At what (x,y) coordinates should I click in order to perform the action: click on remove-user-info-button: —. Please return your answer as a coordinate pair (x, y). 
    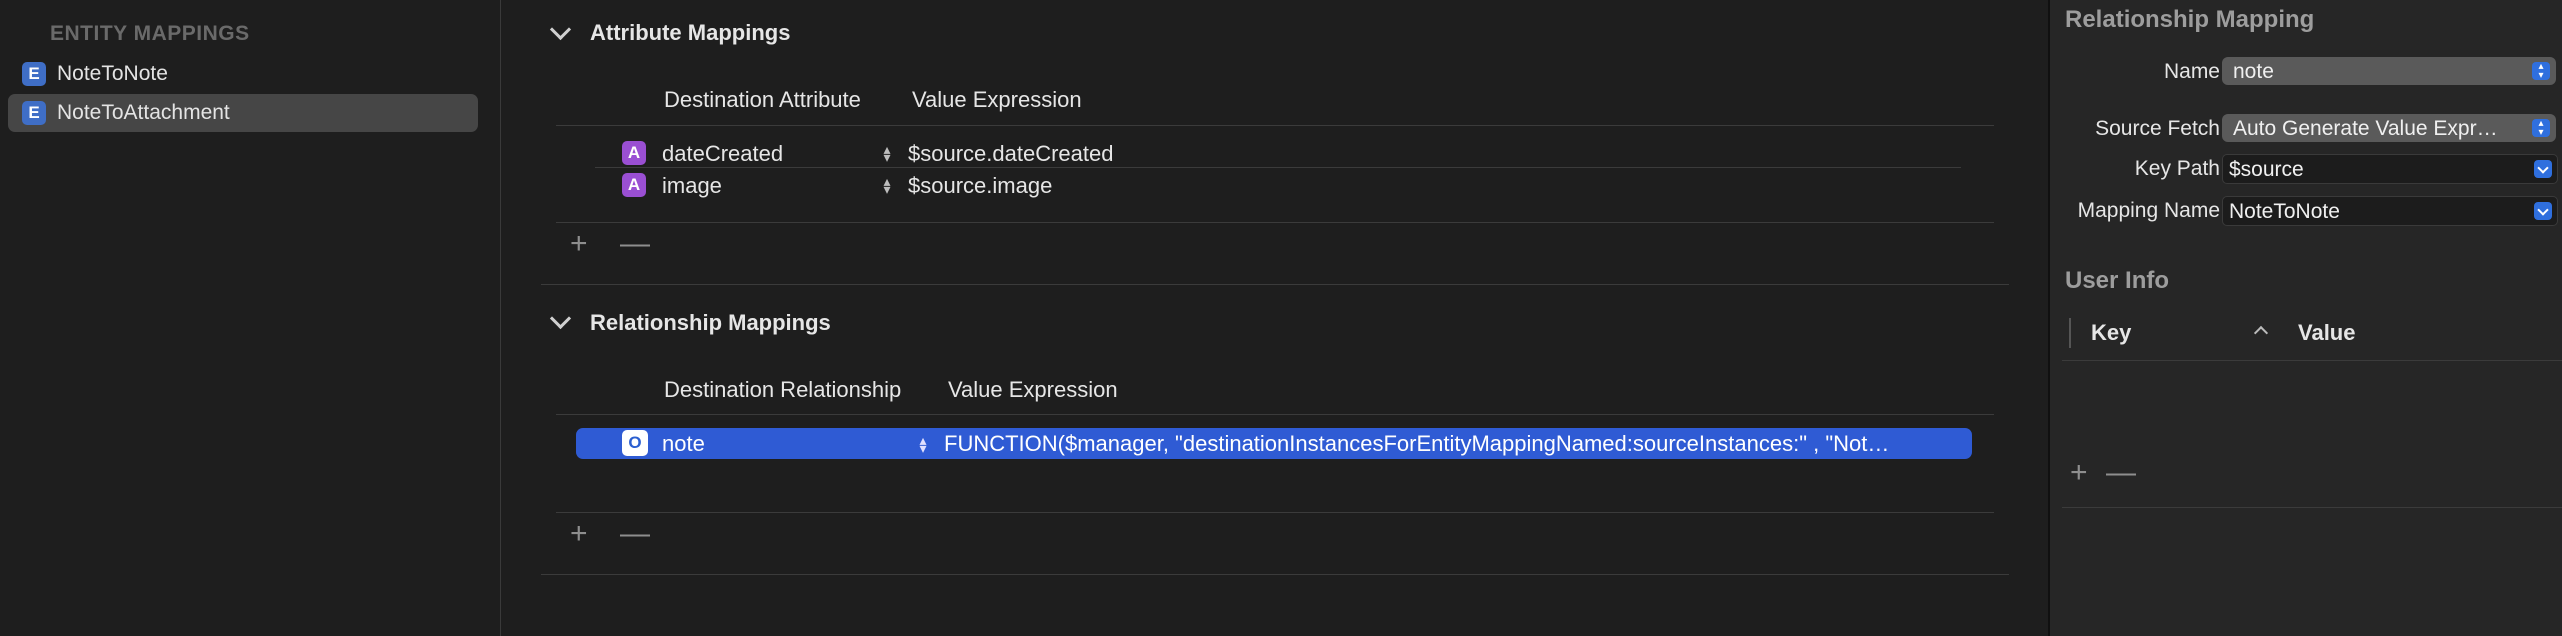
    Looking at the image, I should click on (2121, 473).